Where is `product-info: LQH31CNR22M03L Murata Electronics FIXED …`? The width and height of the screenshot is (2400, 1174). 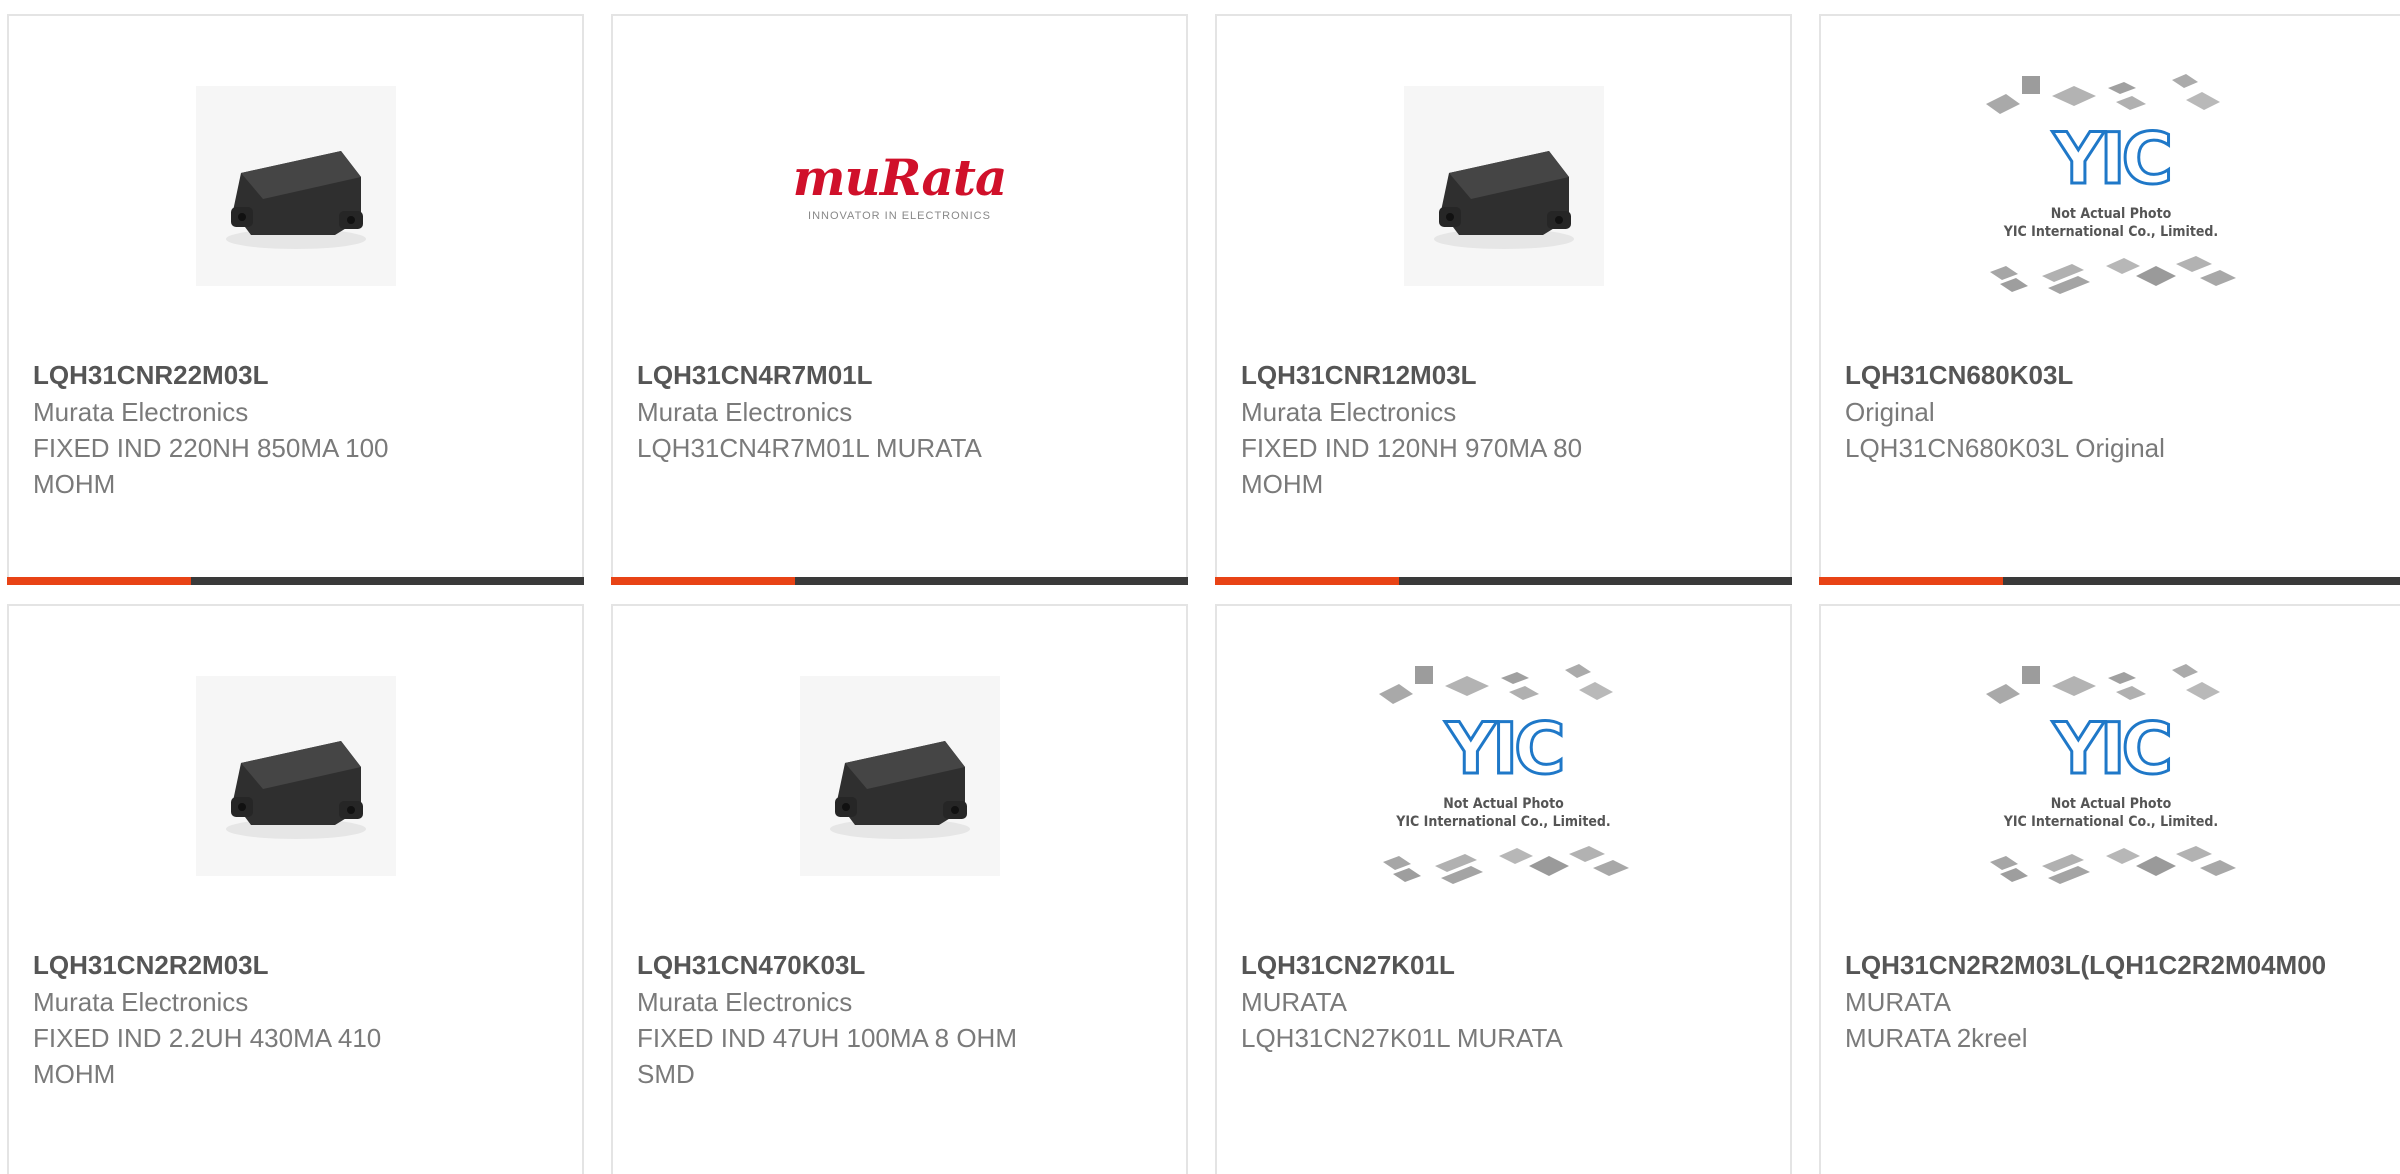 product-info: LQH31CNR22M03L Murata Electronics FIXED … is located at coordinates (295, 429).